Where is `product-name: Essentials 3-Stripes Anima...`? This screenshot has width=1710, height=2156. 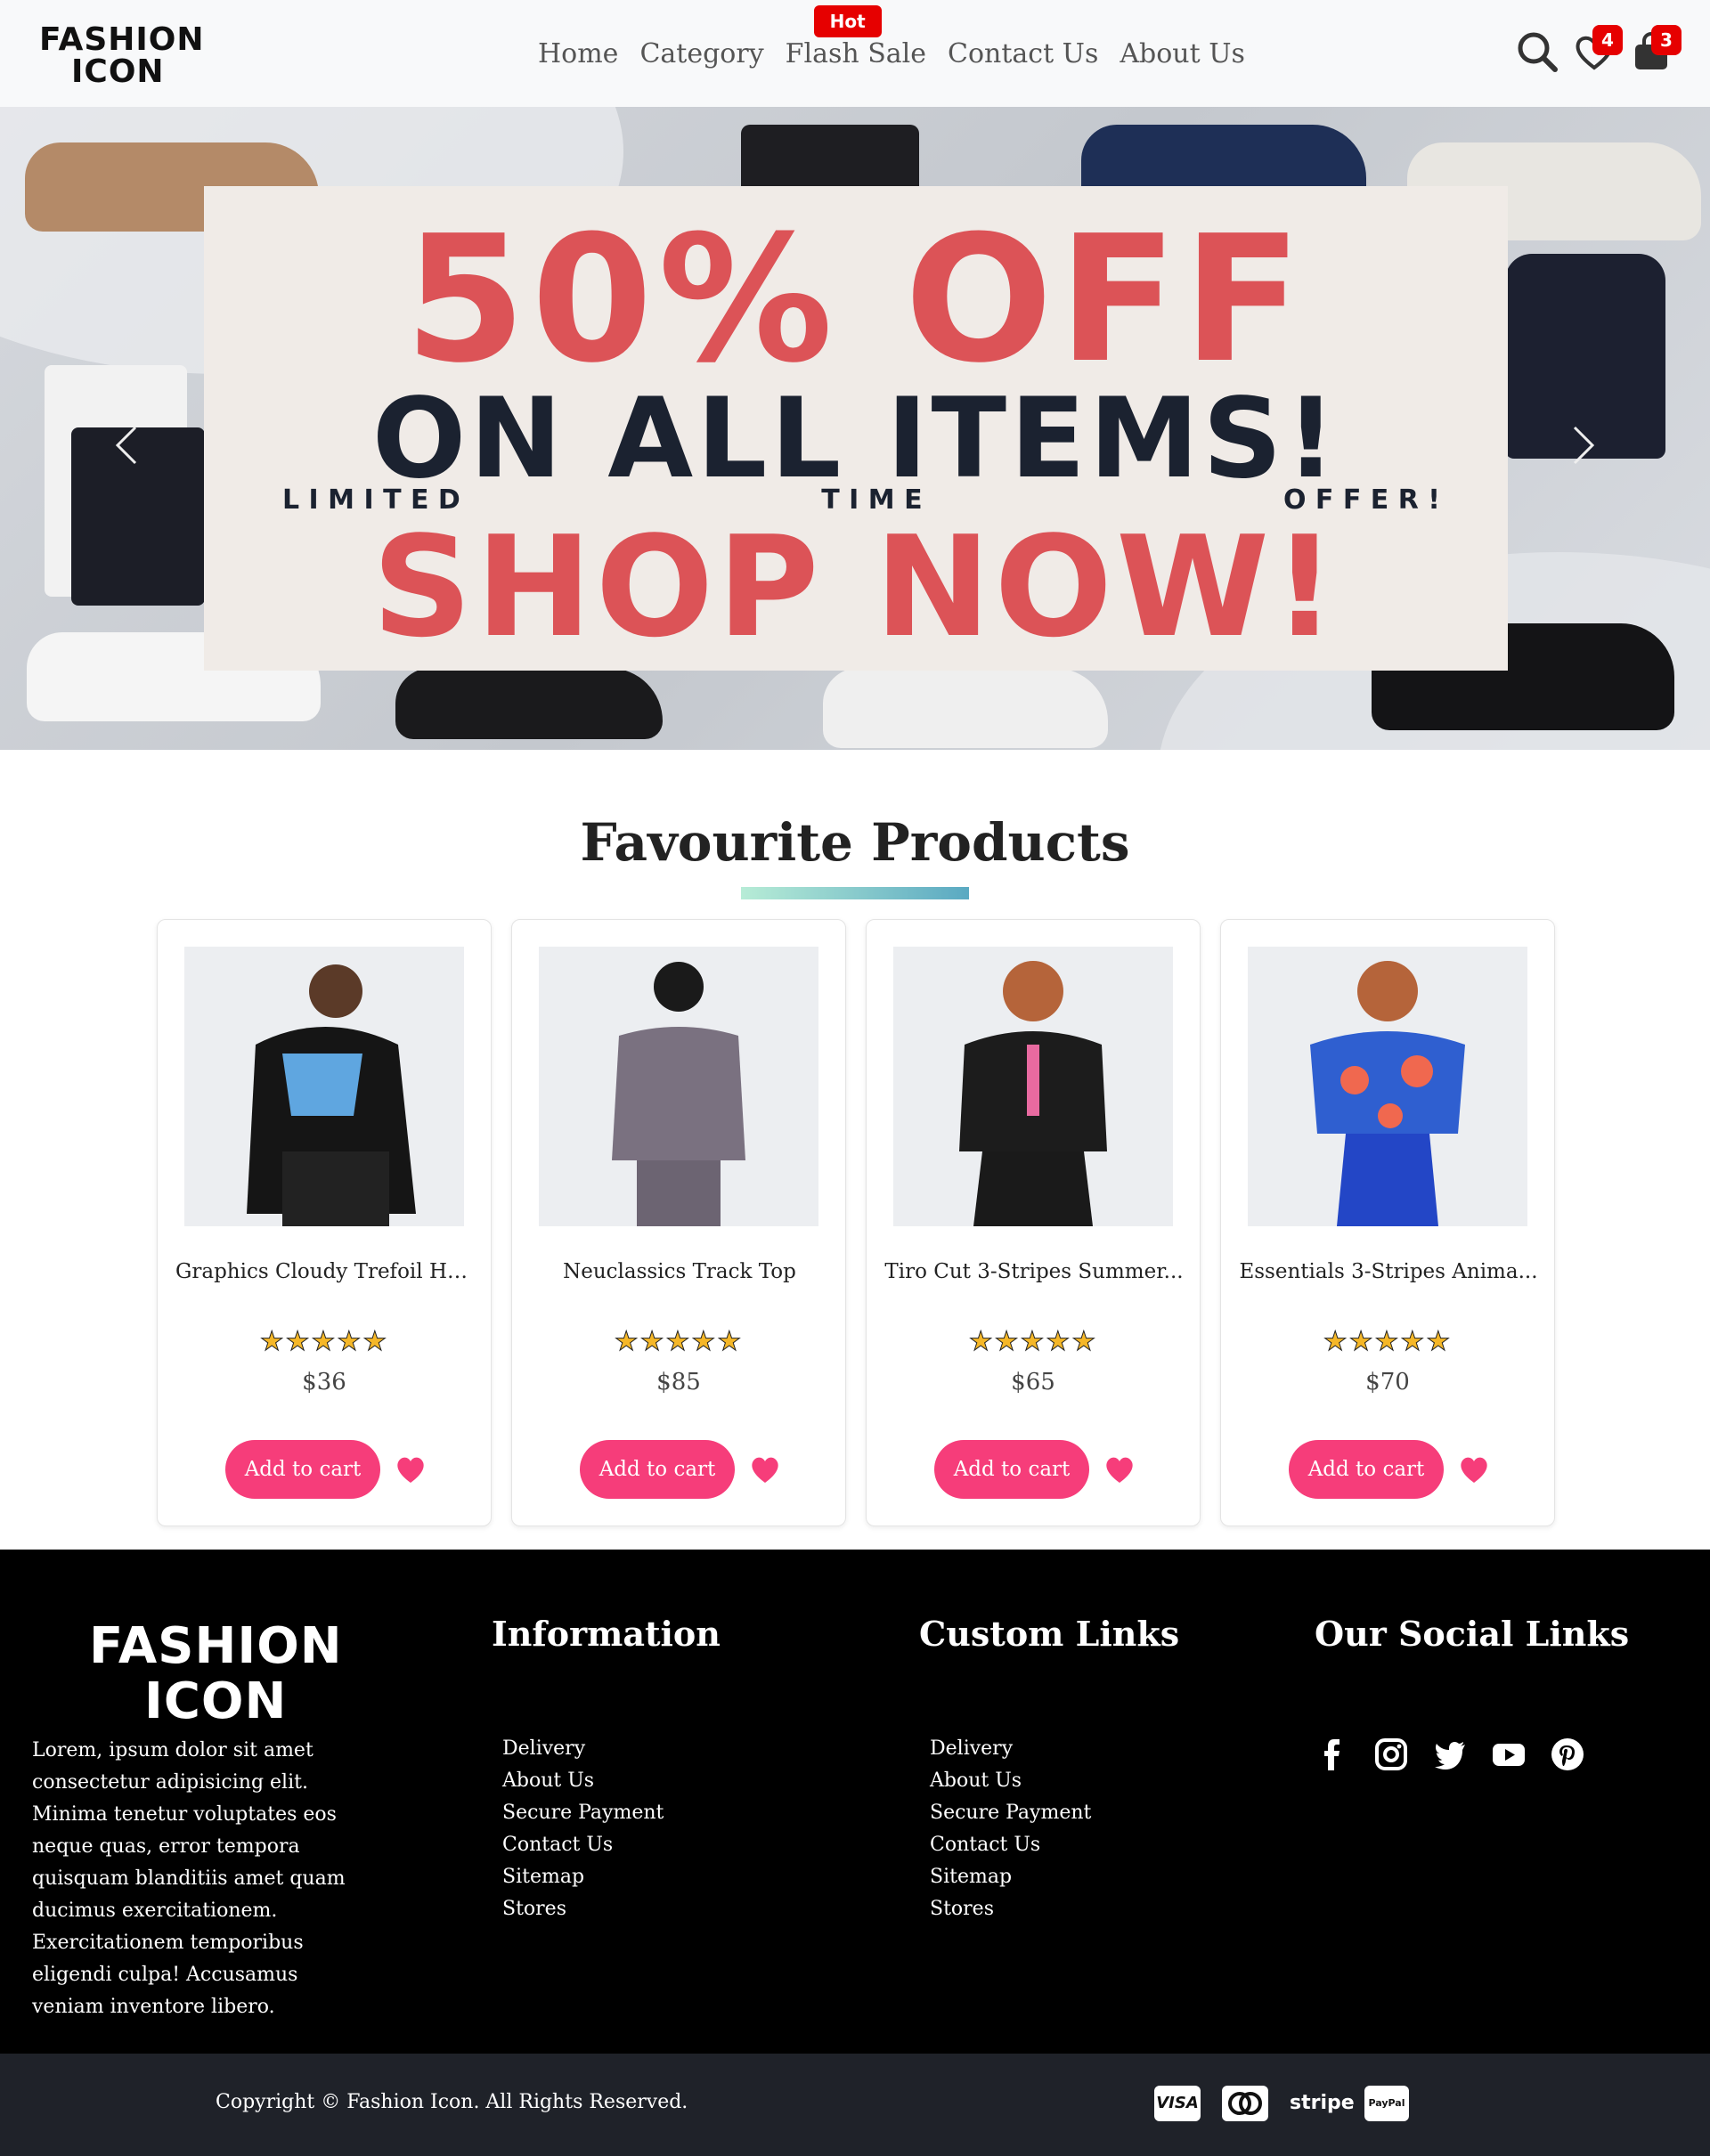 product-name: Essentials 3-Stripes Anima... is located at coordinates (1388, 1271).